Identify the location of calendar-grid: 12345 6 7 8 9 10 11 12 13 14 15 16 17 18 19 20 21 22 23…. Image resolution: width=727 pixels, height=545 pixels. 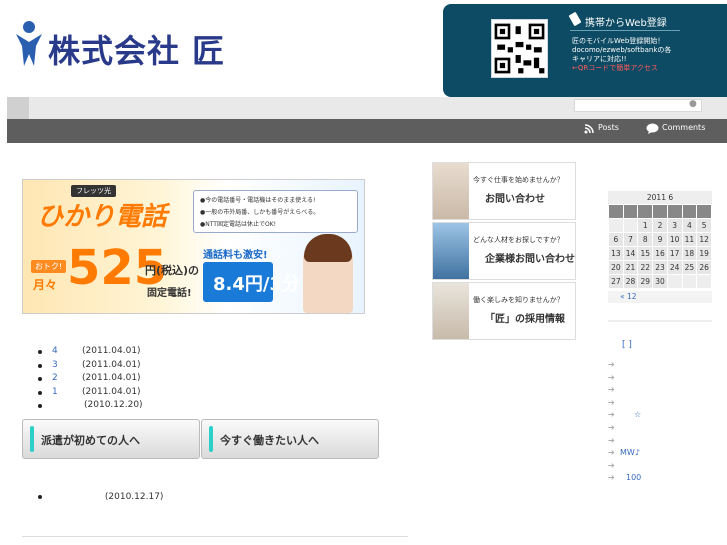
(660, 246).